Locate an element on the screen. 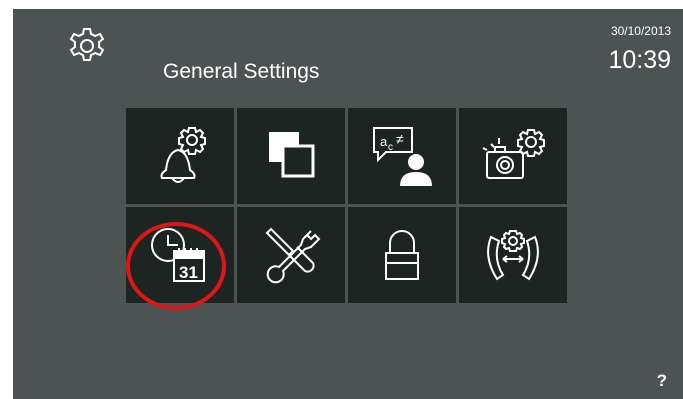  call-transfer-settings-tile is located at coordinates (513, 255).